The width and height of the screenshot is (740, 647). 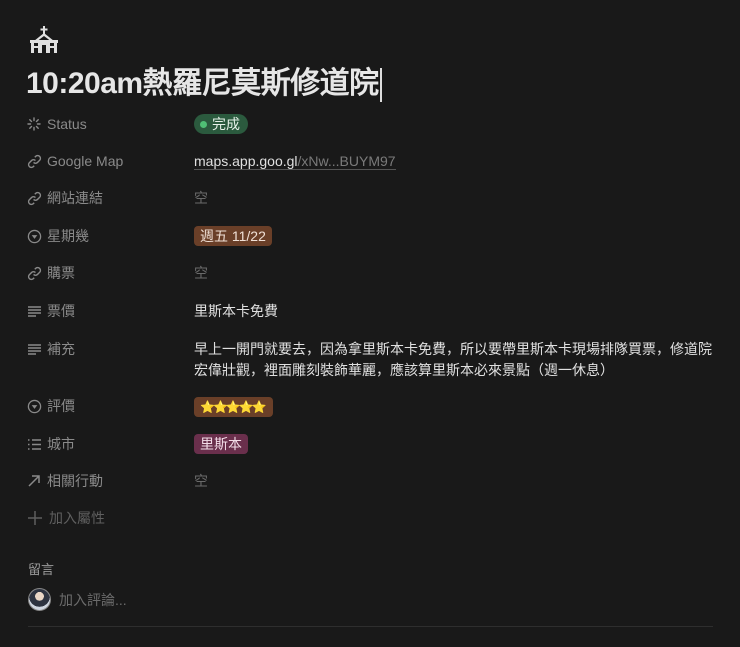 What do you see at coordinates (371, 236) in the screenshot?
I see `property-weekday: 星期幾 週五 11/22` at bounding box center [371, 236].